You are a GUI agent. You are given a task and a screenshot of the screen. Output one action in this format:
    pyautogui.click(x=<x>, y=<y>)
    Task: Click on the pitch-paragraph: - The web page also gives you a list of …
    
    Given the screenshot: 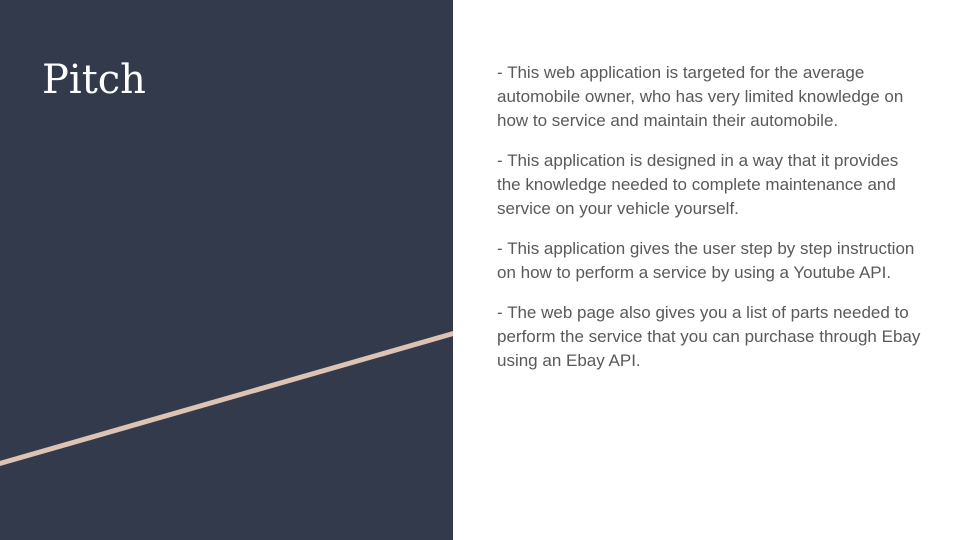 What is the action you would take?
    pyautogui.click(x=709, y=336)
    